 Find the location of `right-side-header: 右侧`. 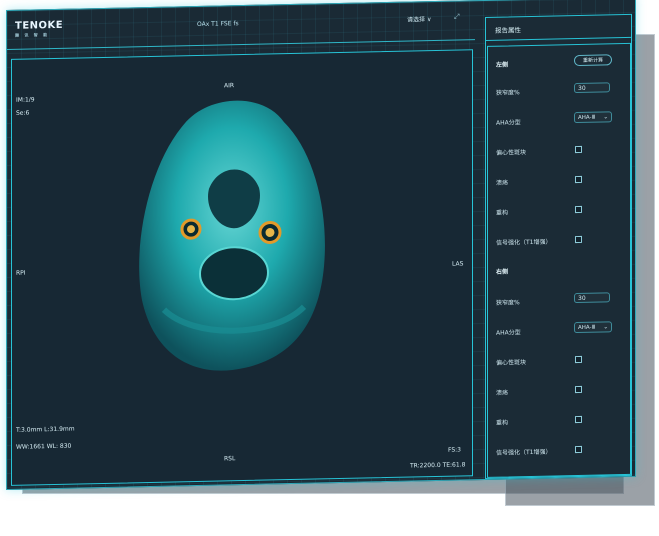

right-side-header: 右侧 is located at coordinates (502, 272).